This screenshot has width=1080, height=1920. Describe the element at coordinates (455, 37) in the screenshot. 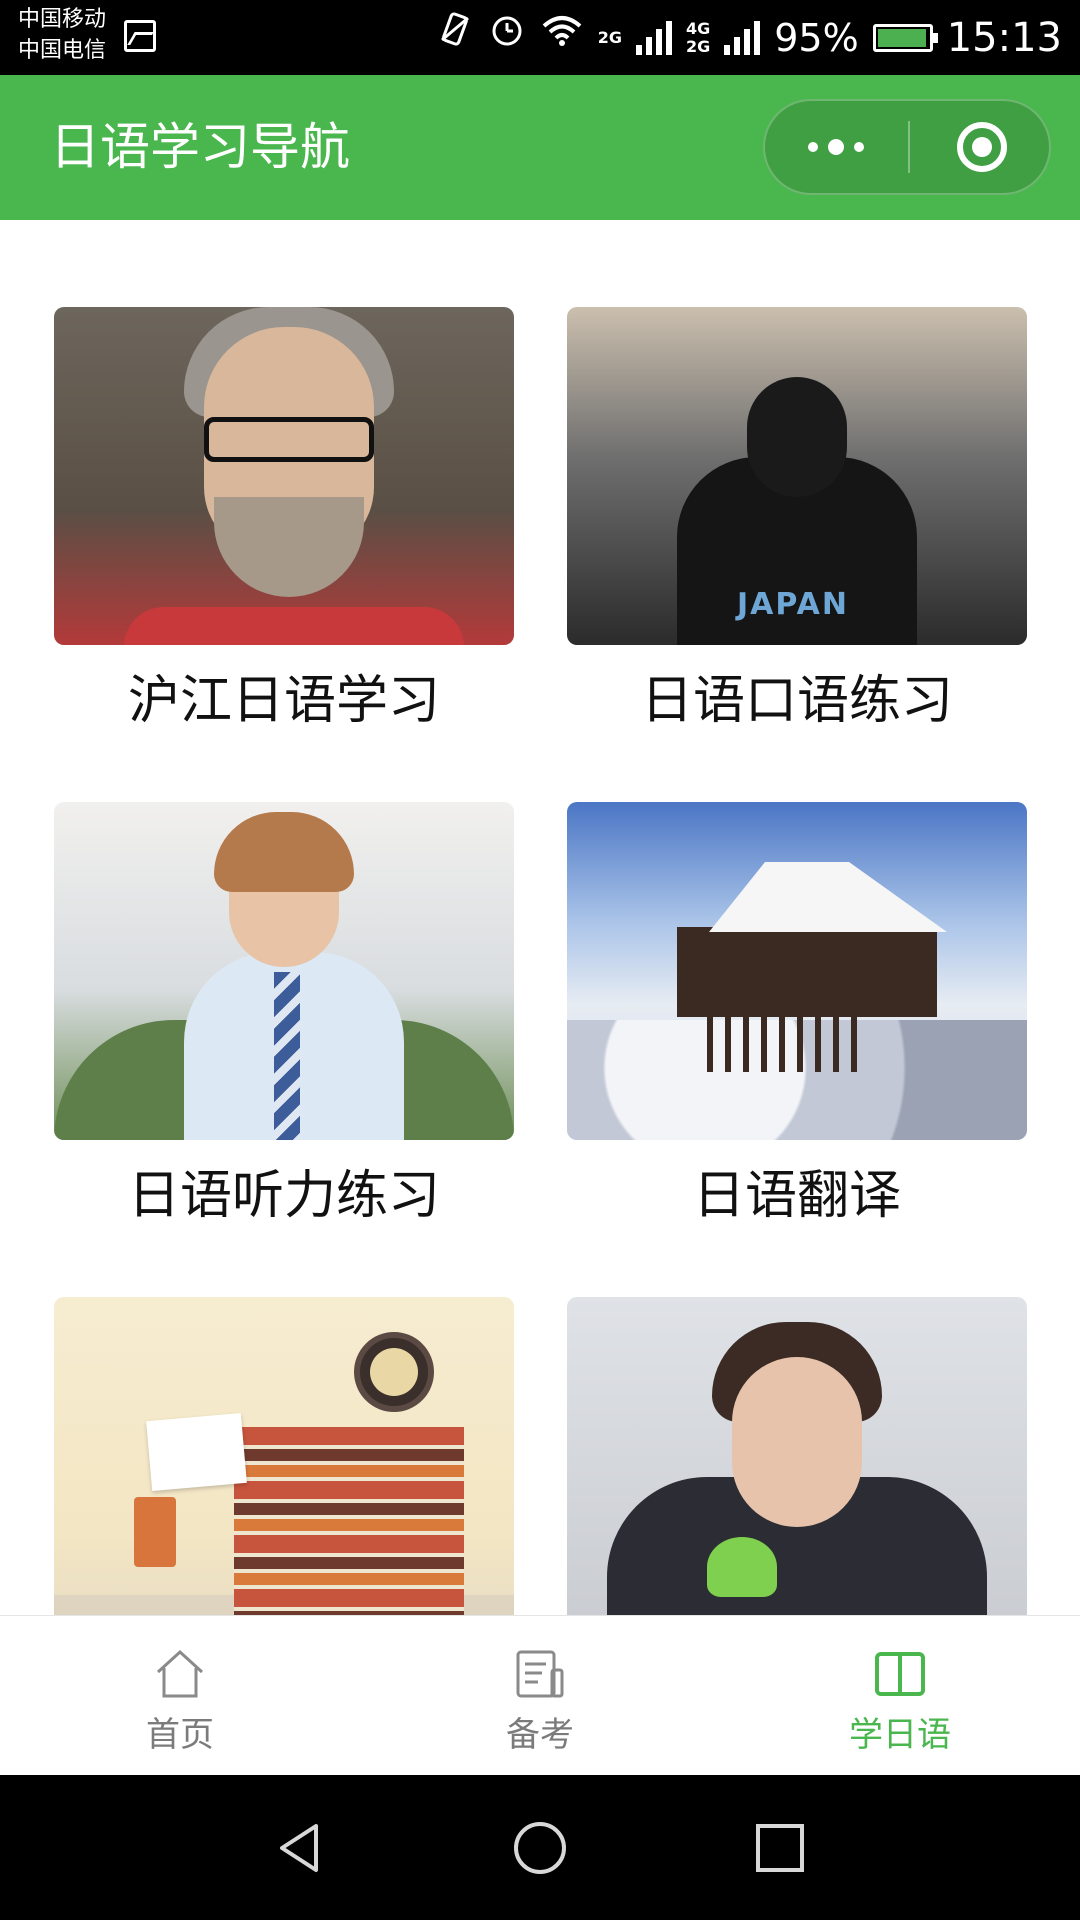

I see `vibrate-icon` at that location.